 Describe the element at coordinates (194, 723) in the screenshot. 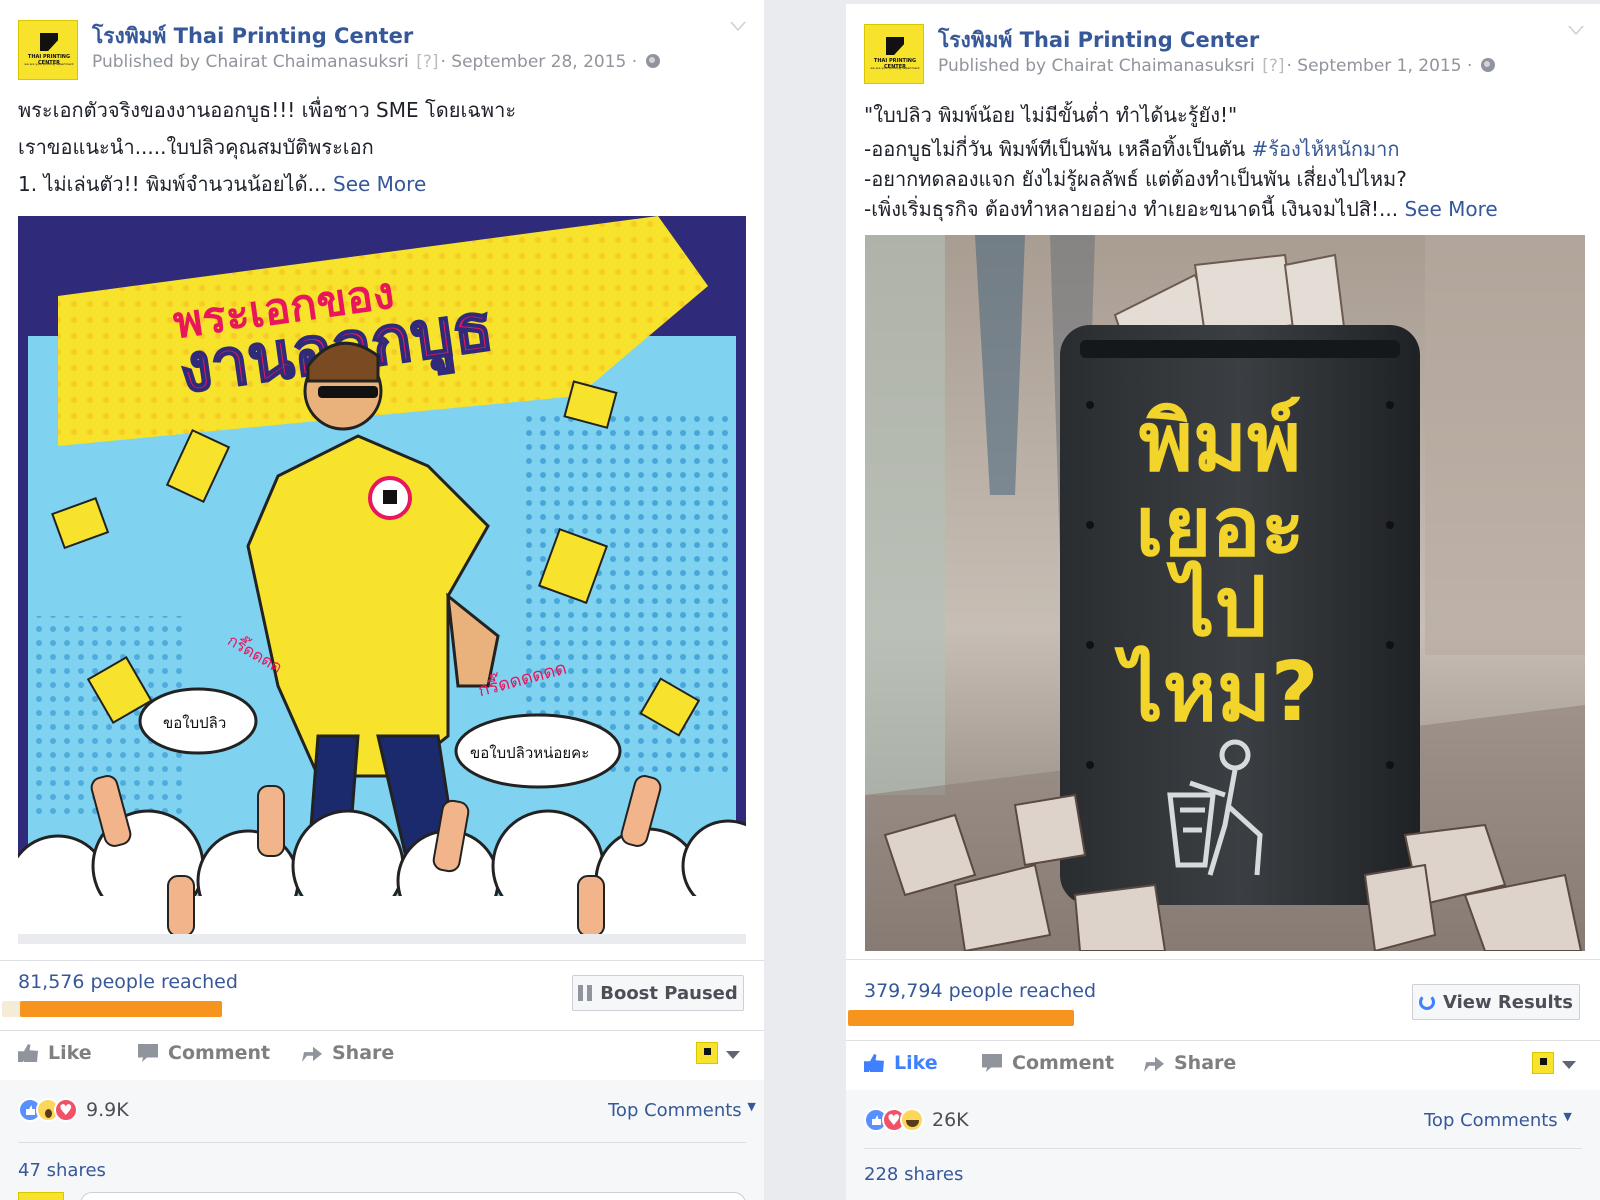

I see `bubble-left: ขอใบปลิว` at that location.